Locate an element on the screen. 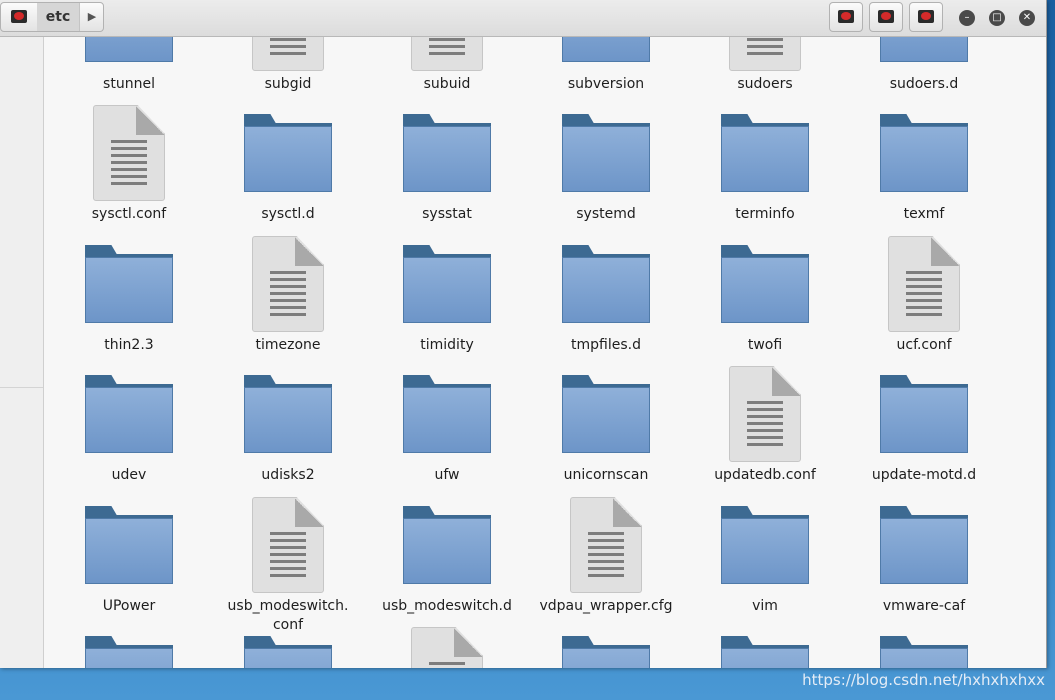 The image size is (1055, 700). file-item: updatedb.conf is located at coordinates (765, 411).